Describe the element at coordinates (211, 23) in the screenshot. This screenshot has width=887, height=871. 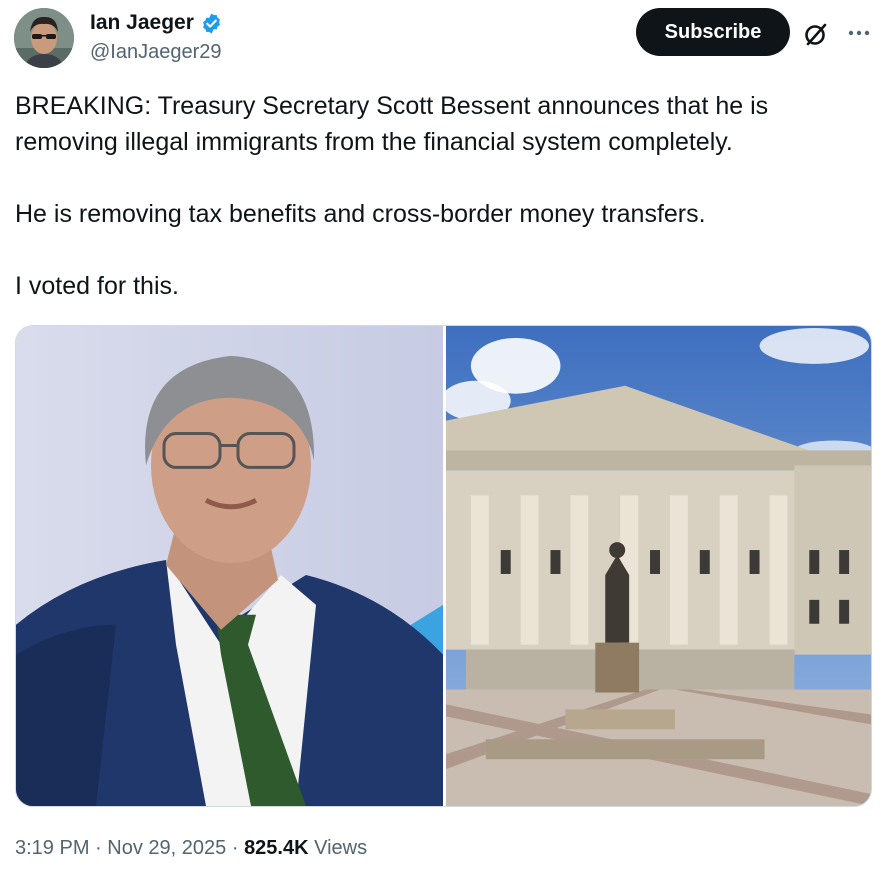
I see `verified-badge-icon` at that location.